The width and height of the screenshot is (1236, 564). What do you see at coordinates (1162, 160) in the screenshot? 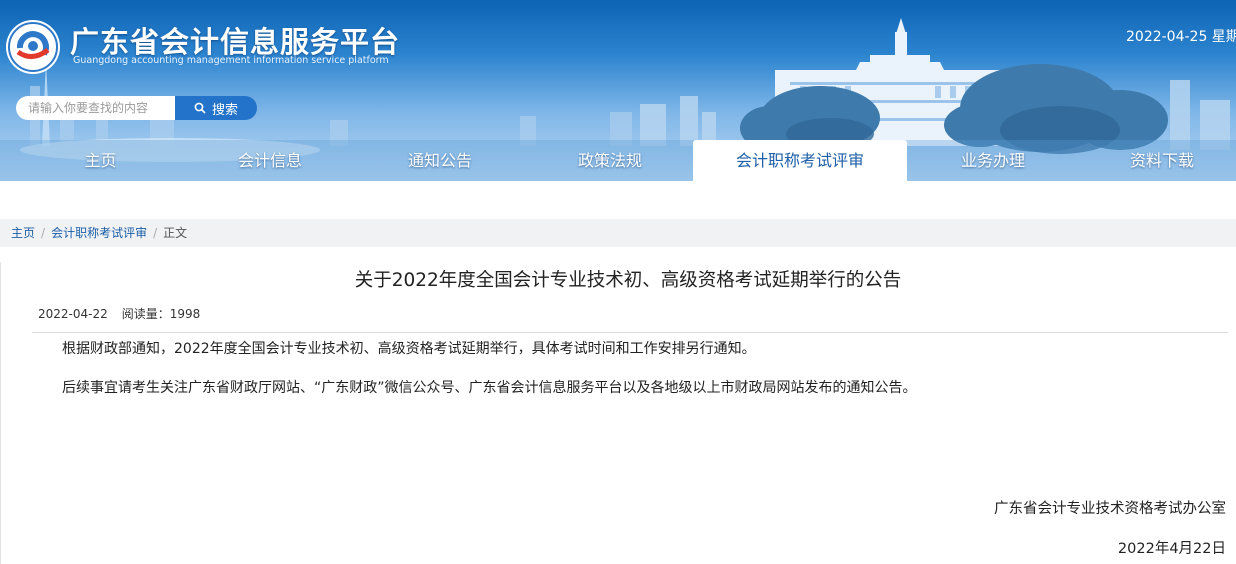
I see `nav-item-downloads: 资料下载` at bounding box center [1162, 160].